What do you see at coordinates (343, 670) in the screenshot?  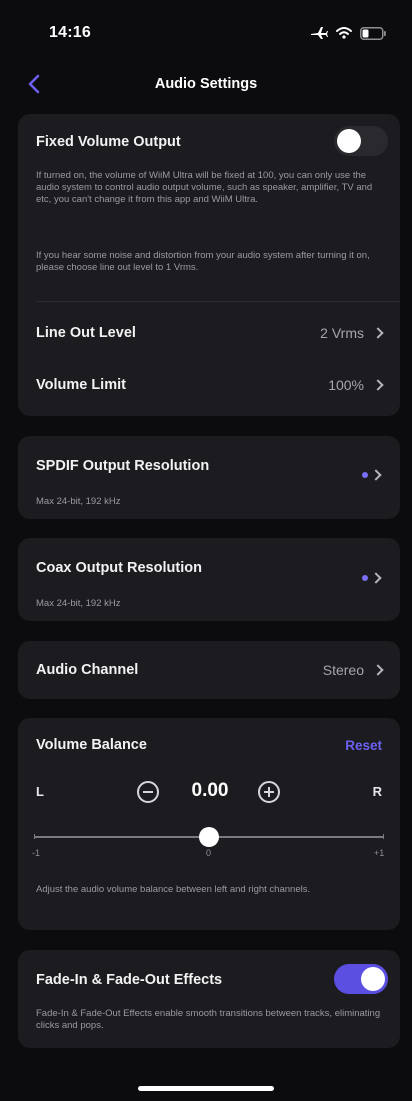 I see `audio-channel-value: Stereo` at bounding box center [343, 670].